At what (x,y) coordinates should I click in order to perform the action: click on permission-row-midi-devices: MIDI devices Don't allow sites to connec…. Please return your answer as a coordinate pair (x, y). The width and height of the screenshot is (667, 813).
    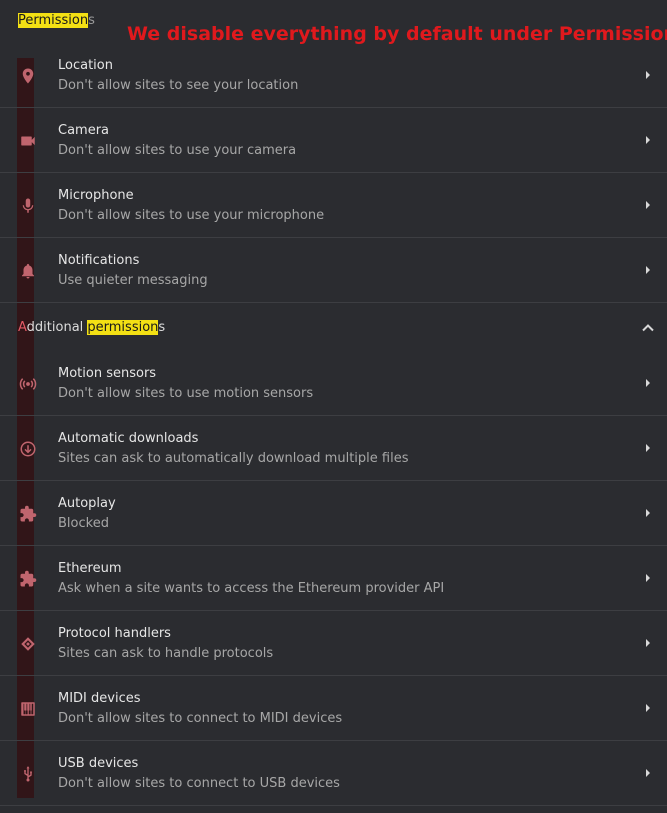
    Looking at the image, I should click on (333, 709).